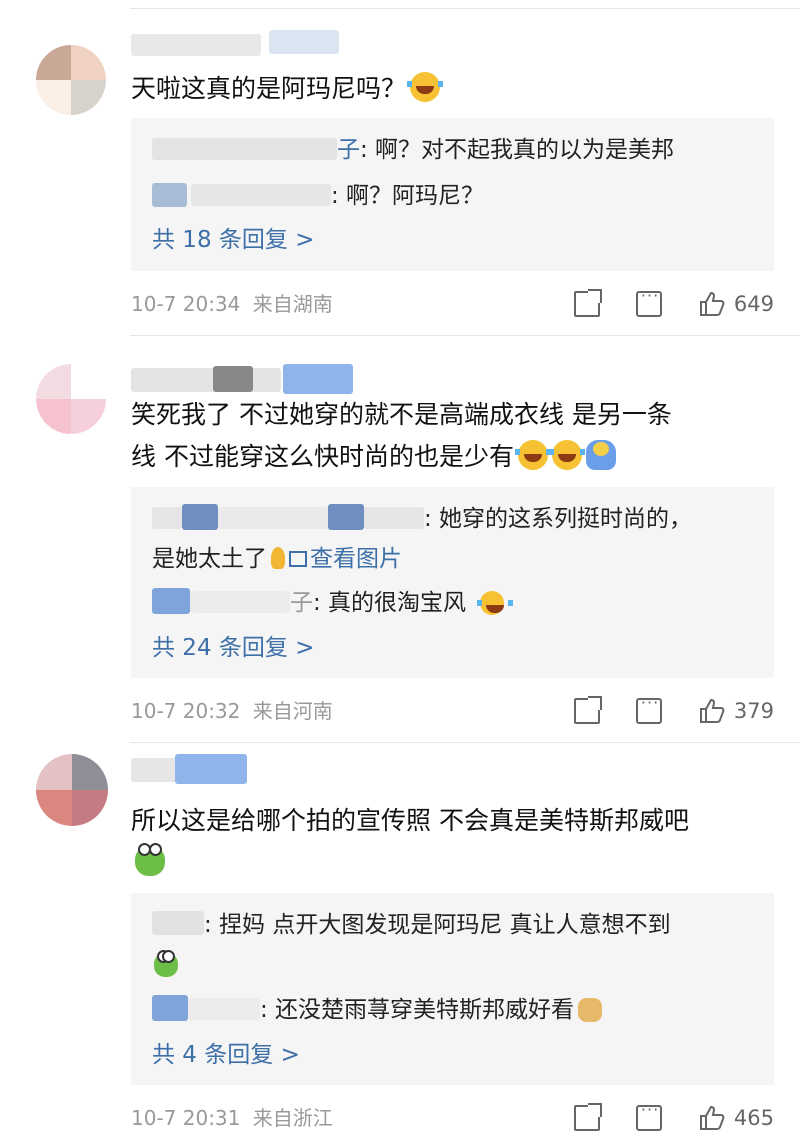 Image resolution: width=800 pixels, height=1142 pixels. I want to click on comment-actions: 465, so click(656, 1117).